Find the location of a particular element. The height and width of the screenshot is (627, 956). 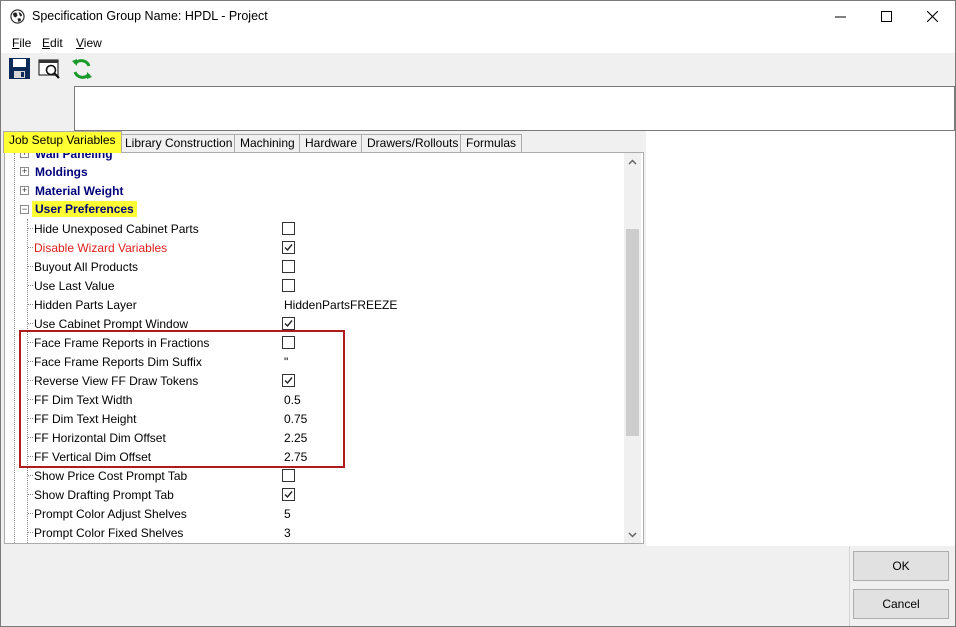

print-preview-icon is located at coordinates (50, 69).